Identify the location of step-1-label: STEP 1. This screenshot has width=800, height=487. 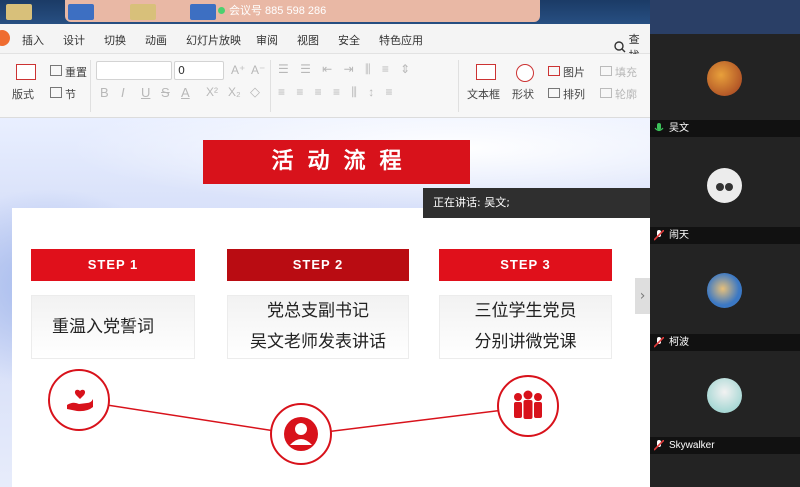
(113, 265).